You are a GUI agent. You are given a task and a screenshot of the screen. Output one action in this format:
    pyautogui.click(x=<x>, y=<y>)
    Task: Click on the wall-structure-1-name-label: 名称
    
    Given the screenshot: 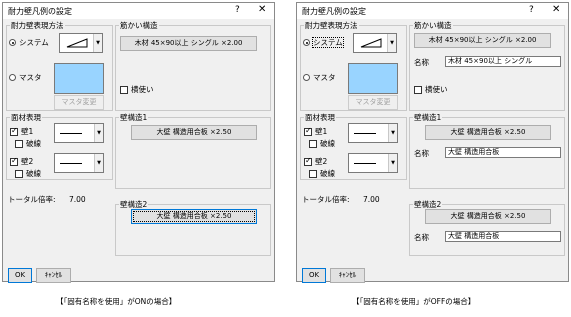 What is the action you would take?
    pyautogui.click(x=421, y=153)
    